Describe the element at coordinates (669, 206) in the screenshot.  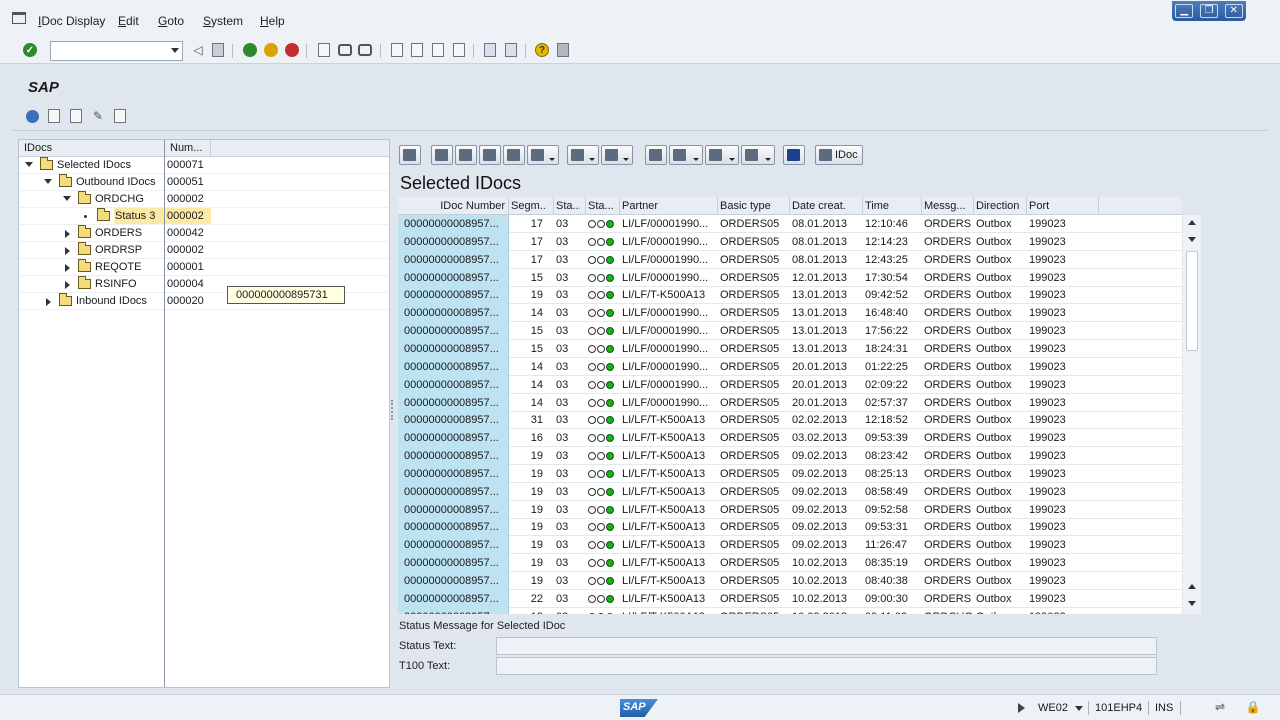
I see `col-partner: Partner` at that location.